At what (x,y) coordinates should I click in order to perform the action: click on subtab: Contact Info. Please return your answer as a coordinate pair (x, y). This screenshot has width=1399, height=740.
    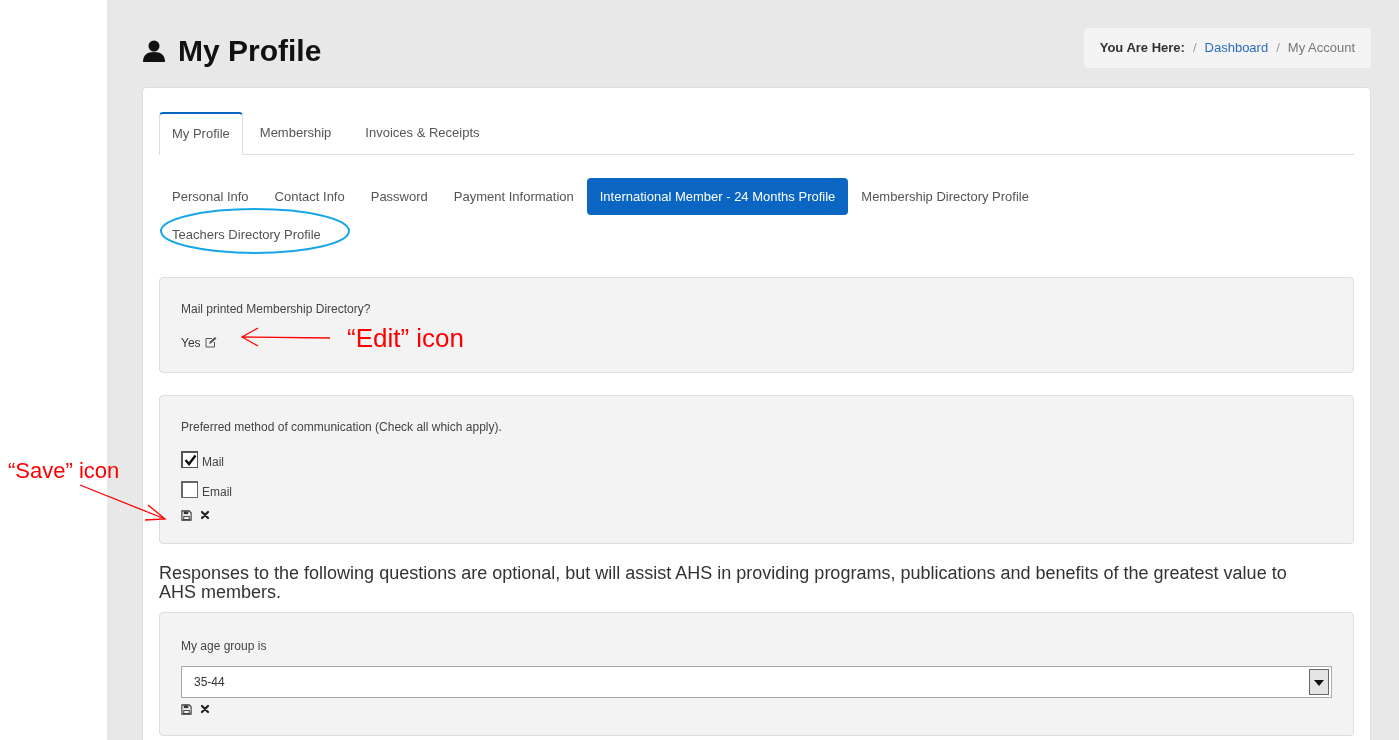
    Looking at the image, I should click on (309, 196).